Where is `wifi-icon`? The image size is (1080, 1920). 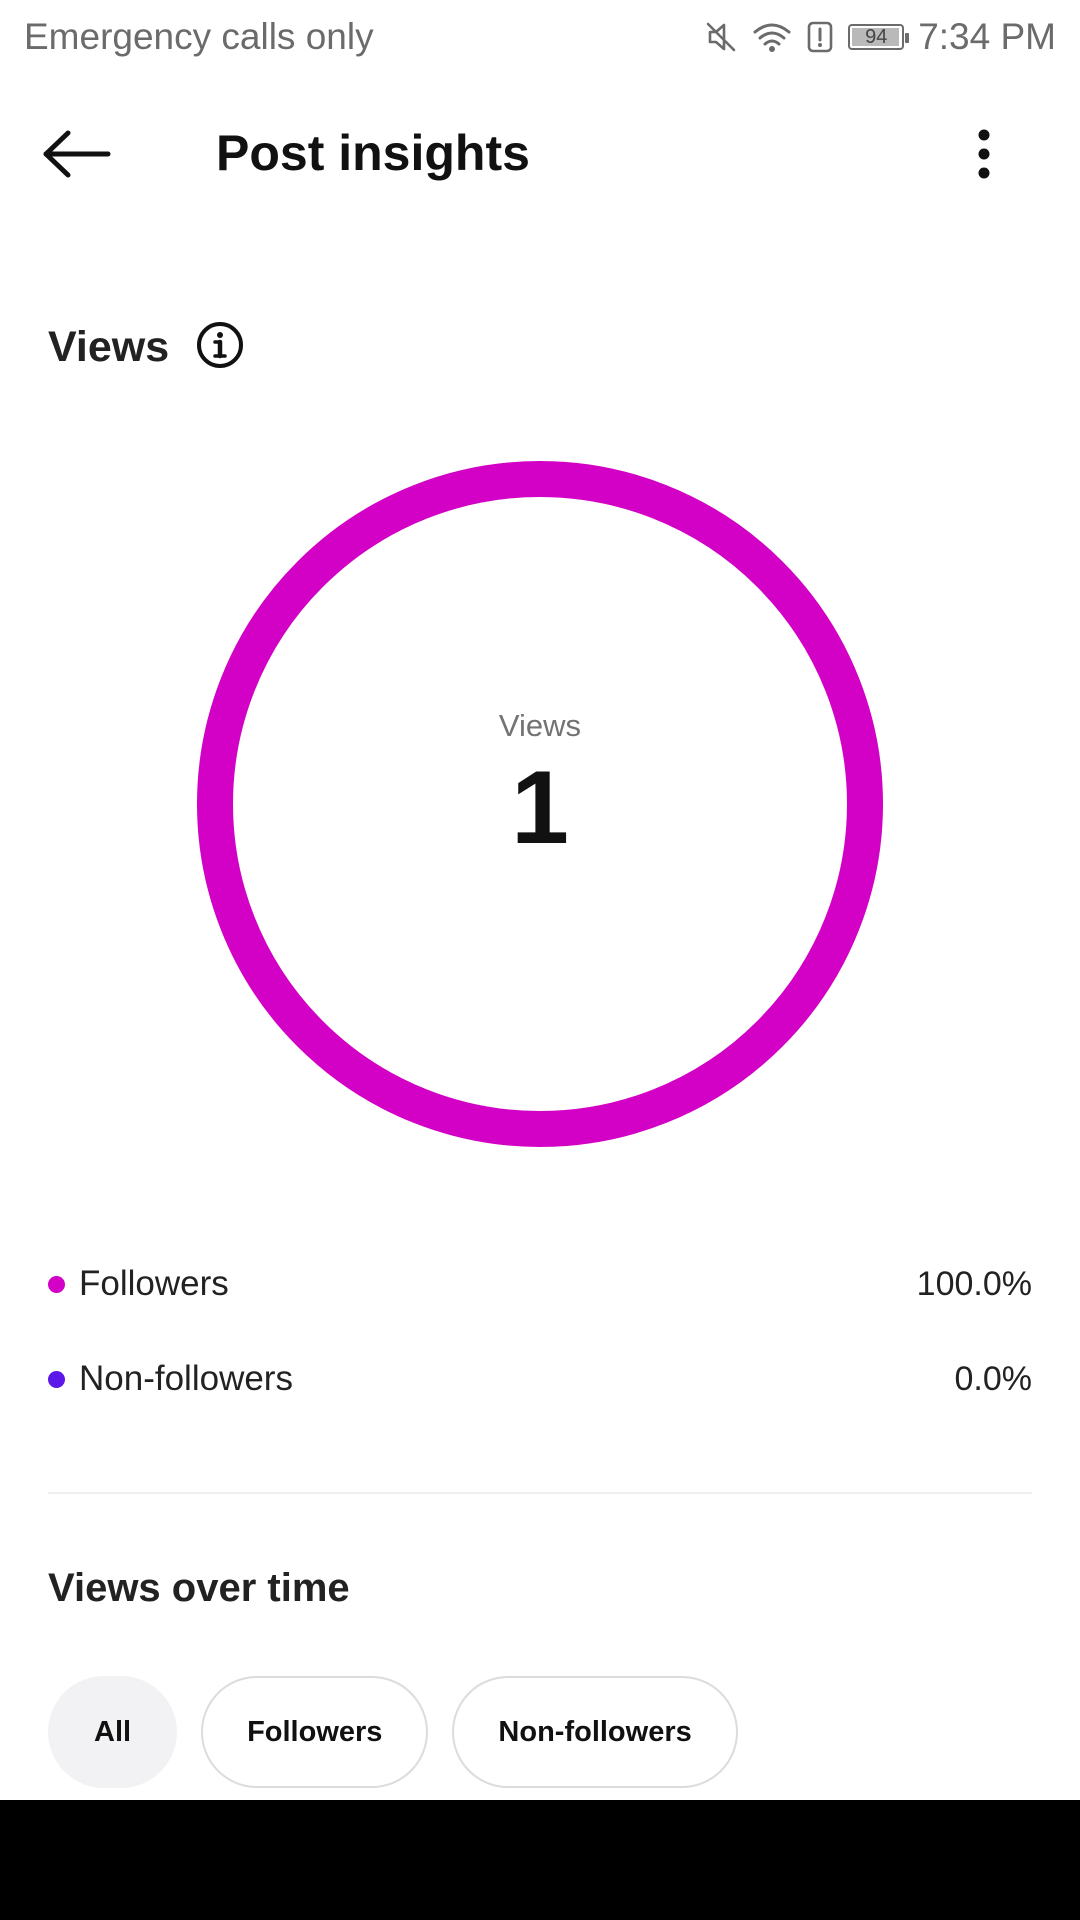 wifi-icon is located at coordinates (772, 37).